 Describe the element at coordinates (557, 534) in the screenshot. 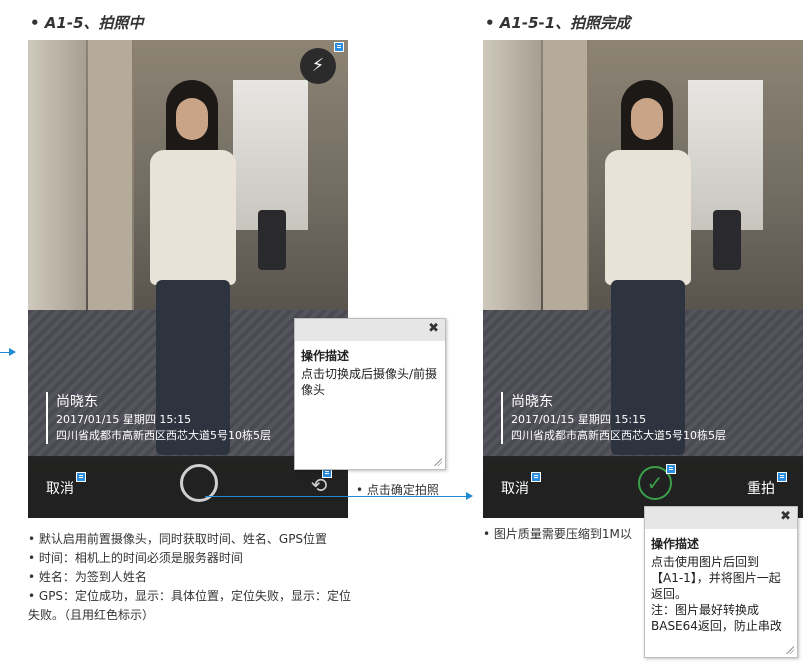

I see `right-notes-item: • 图片质量需要压缩到1M以` at that location.